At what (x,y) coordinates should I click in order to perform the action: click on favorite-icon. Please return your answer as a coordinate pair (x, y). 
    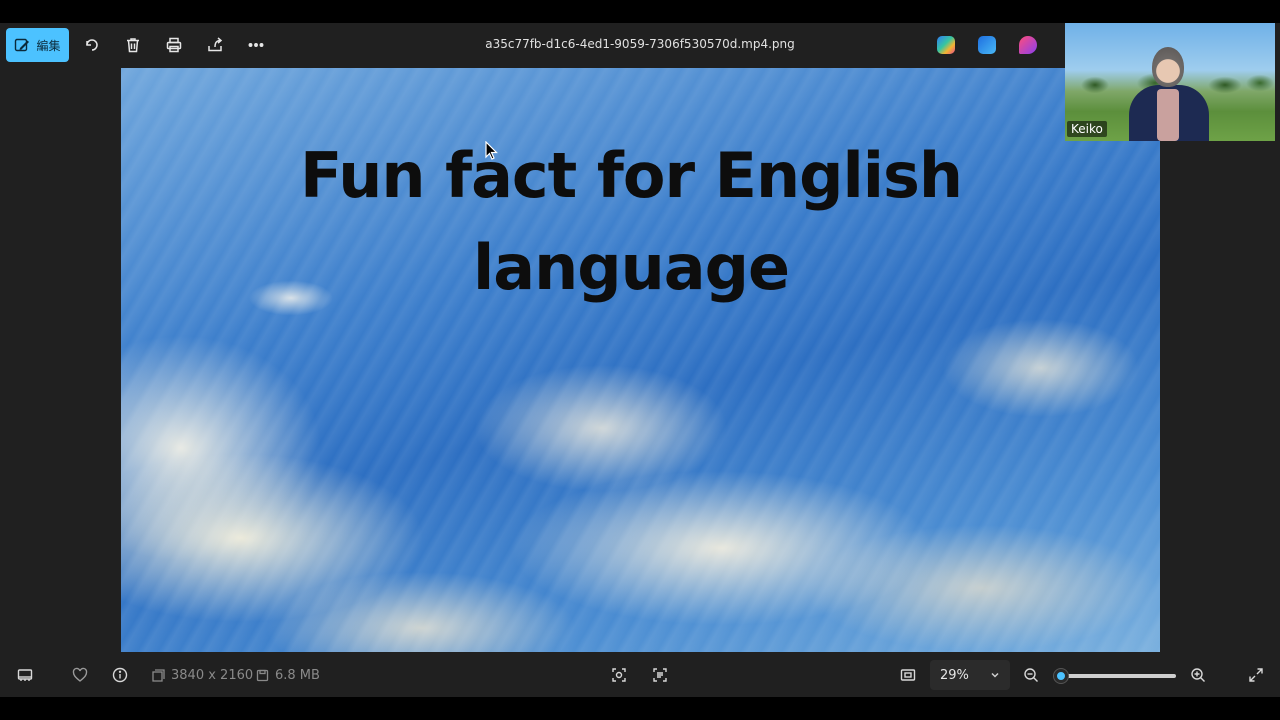
    Looking at the image, I should click on (80, 674).